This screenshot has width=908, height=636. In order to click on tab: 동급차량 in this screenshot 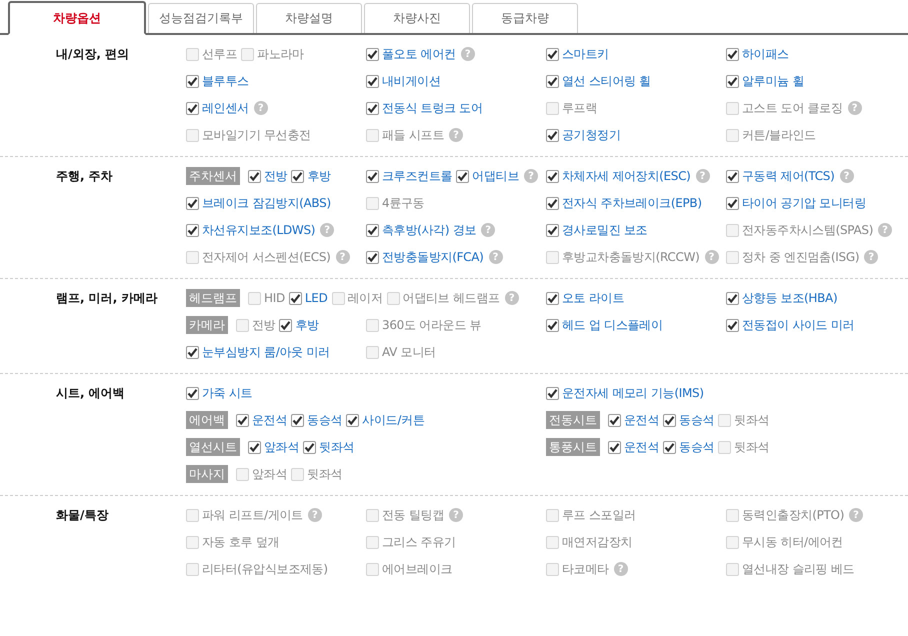, I will do `click(525, 18)`.